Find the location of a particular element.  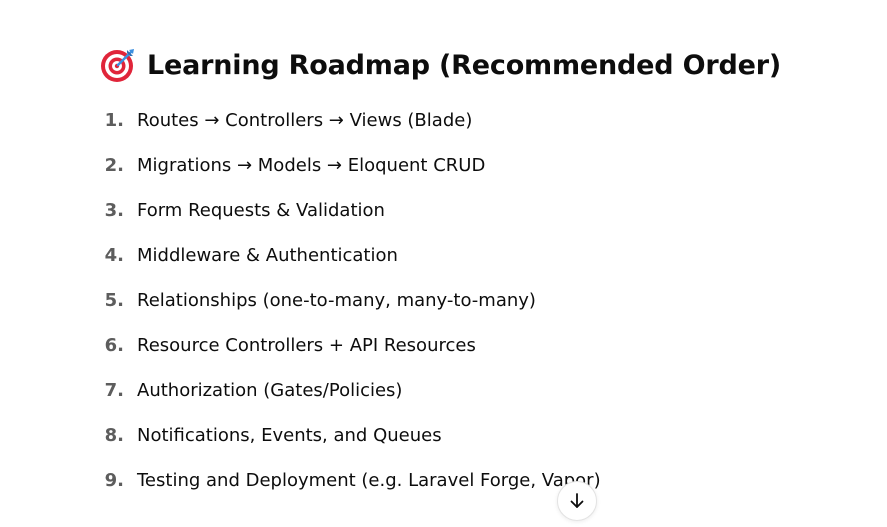

roadmap-item: 4. Middleware & Authentication is located at coordinates (400, 256).